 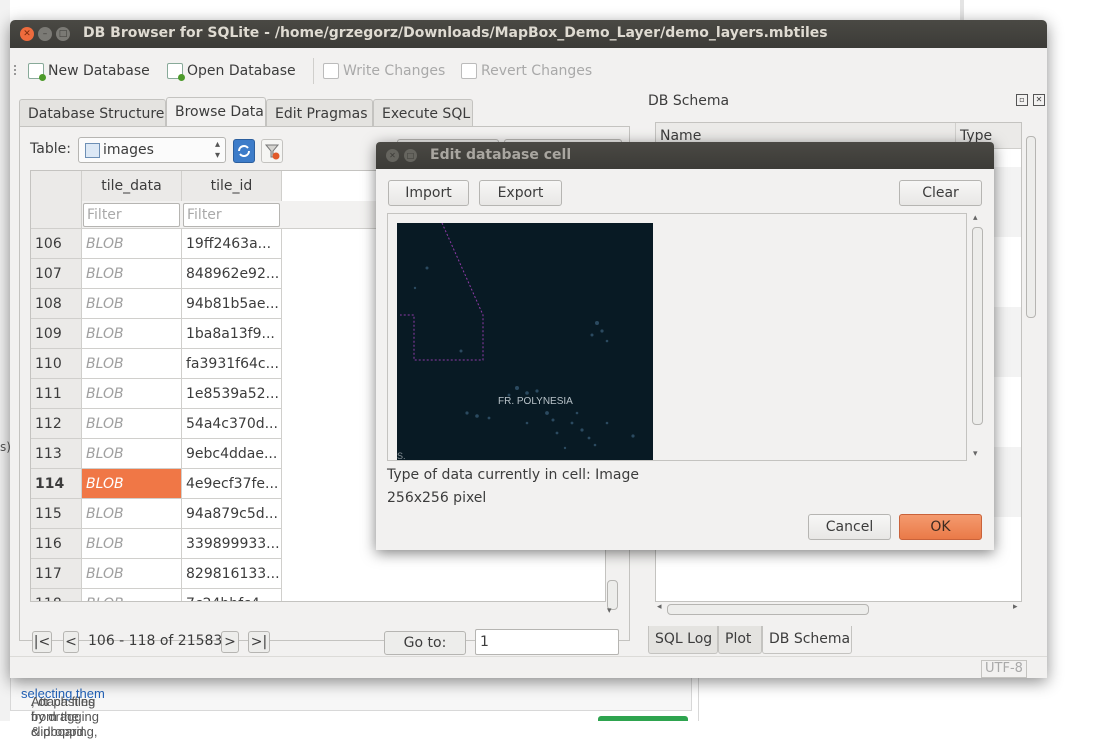 I want to click on goto-input: 1, so click(x=547, y=642).